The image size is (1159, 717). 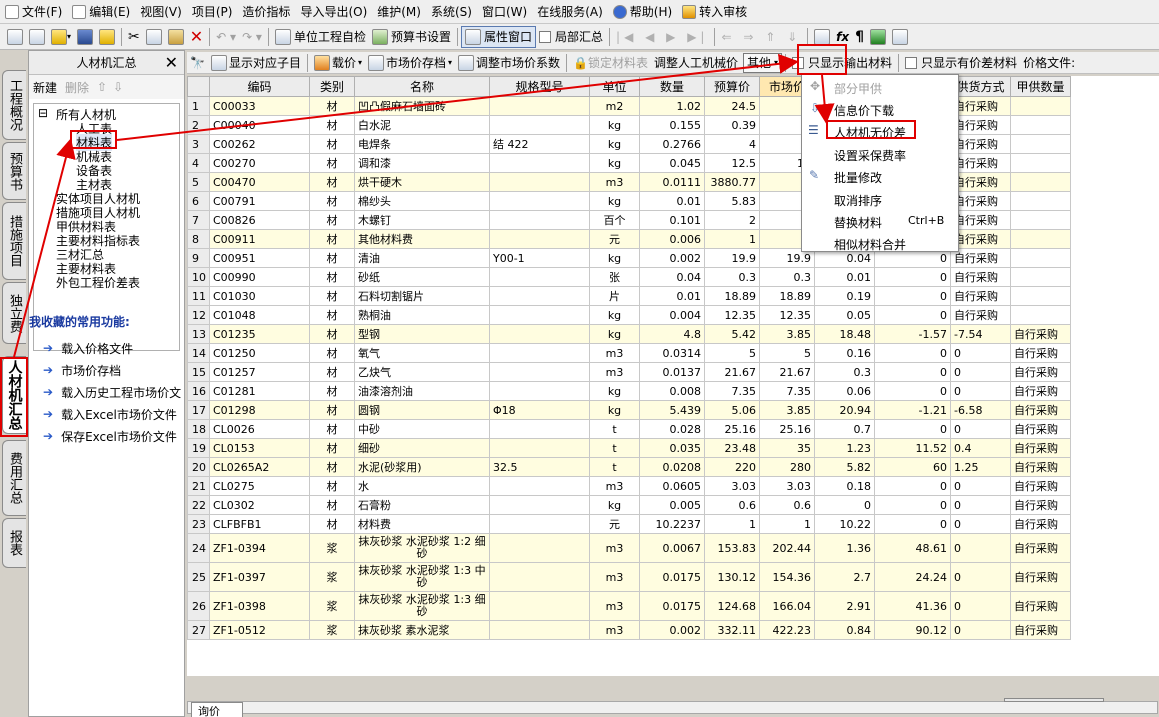 What do you see at coordinates (824, 99) in the screenshot?
I see `arrow-other-to-menu` at bounding box center [824, 99].